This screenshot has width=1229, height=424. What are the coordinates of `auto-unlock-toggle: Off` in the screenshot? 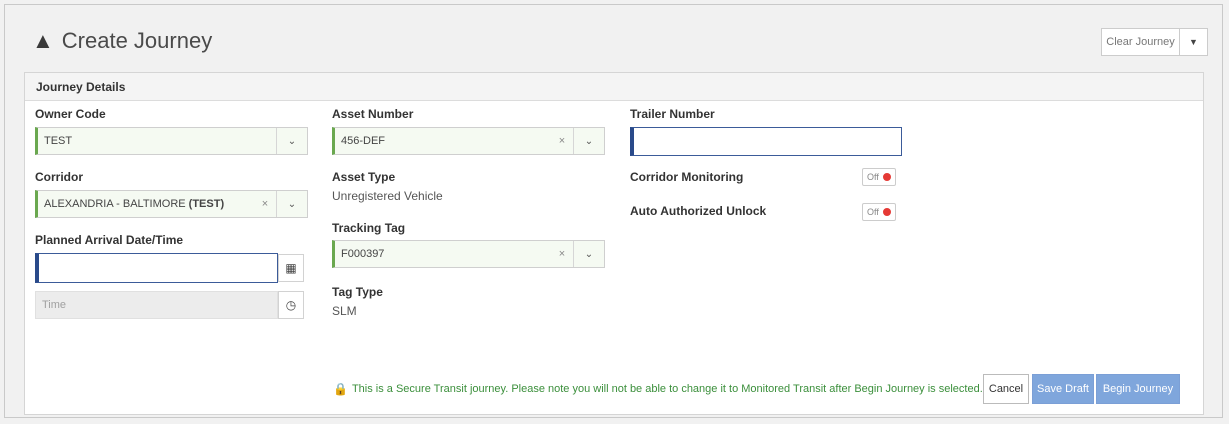 It's located at (879, 212).